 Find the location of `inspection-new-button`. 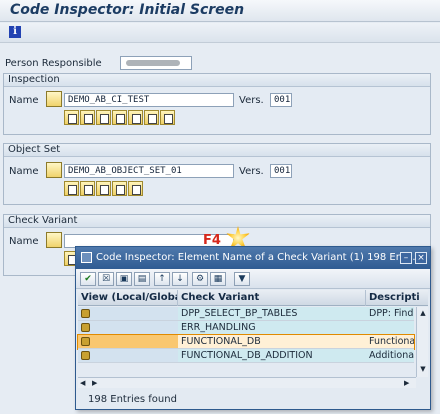

inspection-new-button is located at coordinates (87, 117).